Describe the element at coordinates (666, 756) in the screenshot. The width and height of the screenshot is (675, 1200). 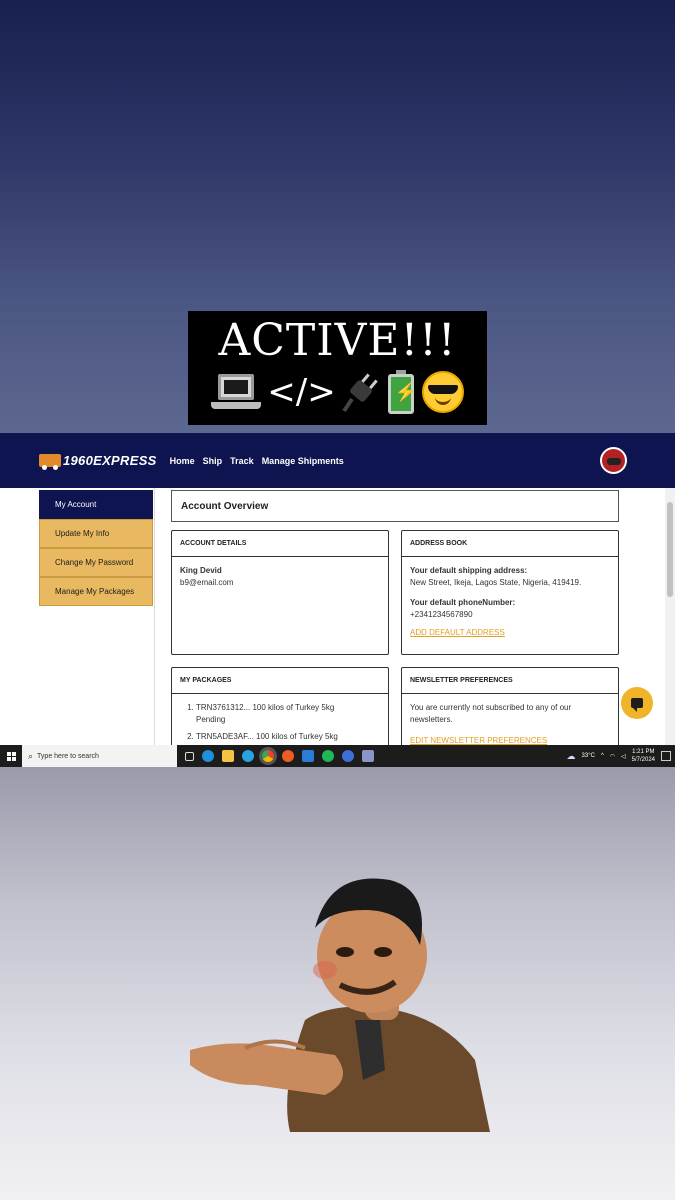
I see `notification-icon` at that location.